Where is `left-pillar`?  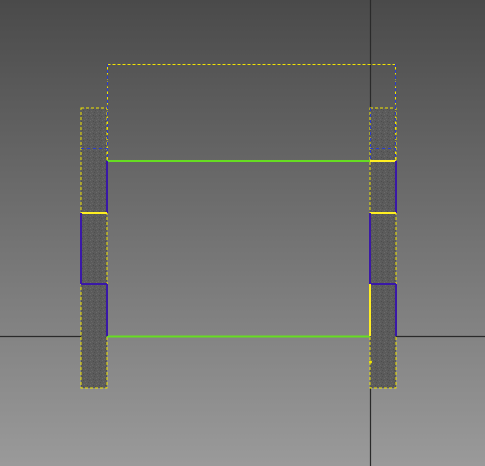
left-pillar is located at coordinates (94, 248).